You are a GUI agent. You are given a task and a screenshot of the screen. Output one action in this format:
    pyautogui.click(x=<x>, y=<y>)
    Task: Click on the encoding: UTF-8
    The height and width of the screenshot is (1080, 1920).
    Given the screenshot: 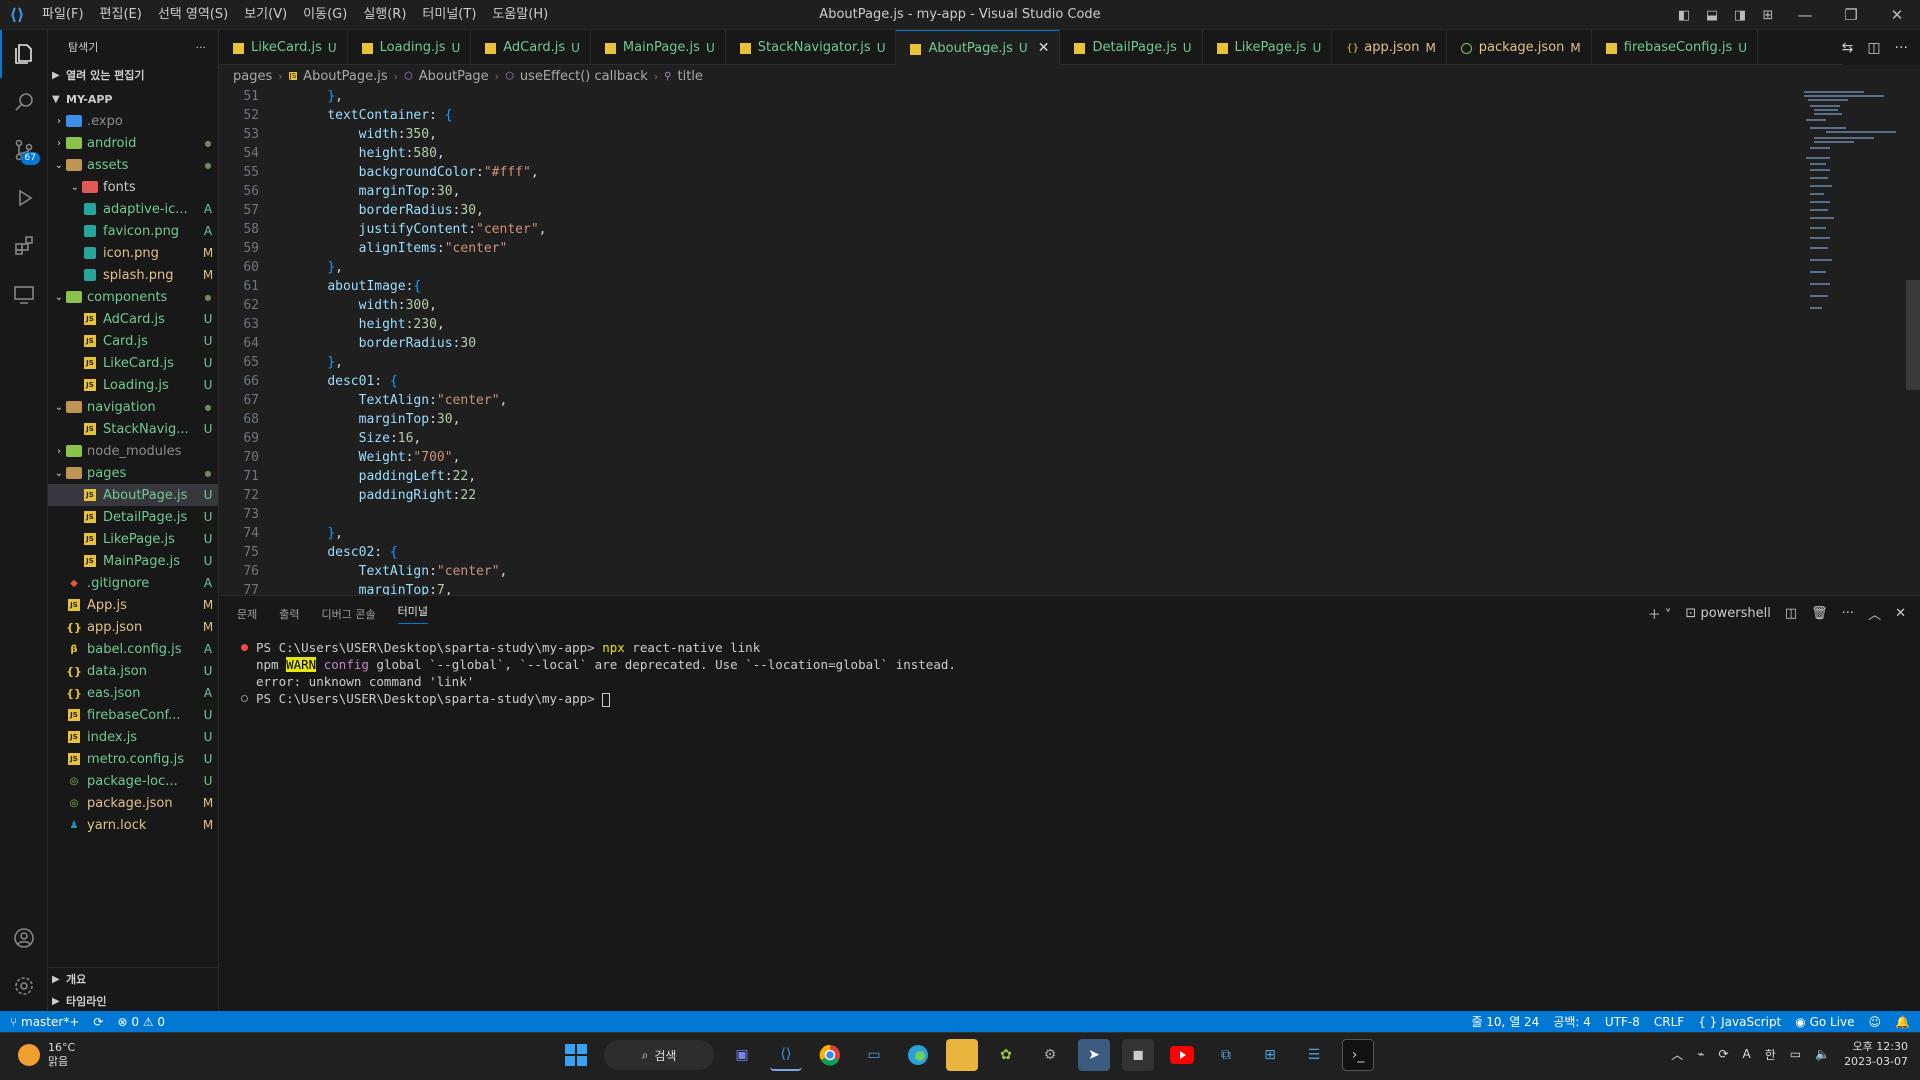 What is the action you would take?
    pyautogui.click(x=1622, y=1022)
    